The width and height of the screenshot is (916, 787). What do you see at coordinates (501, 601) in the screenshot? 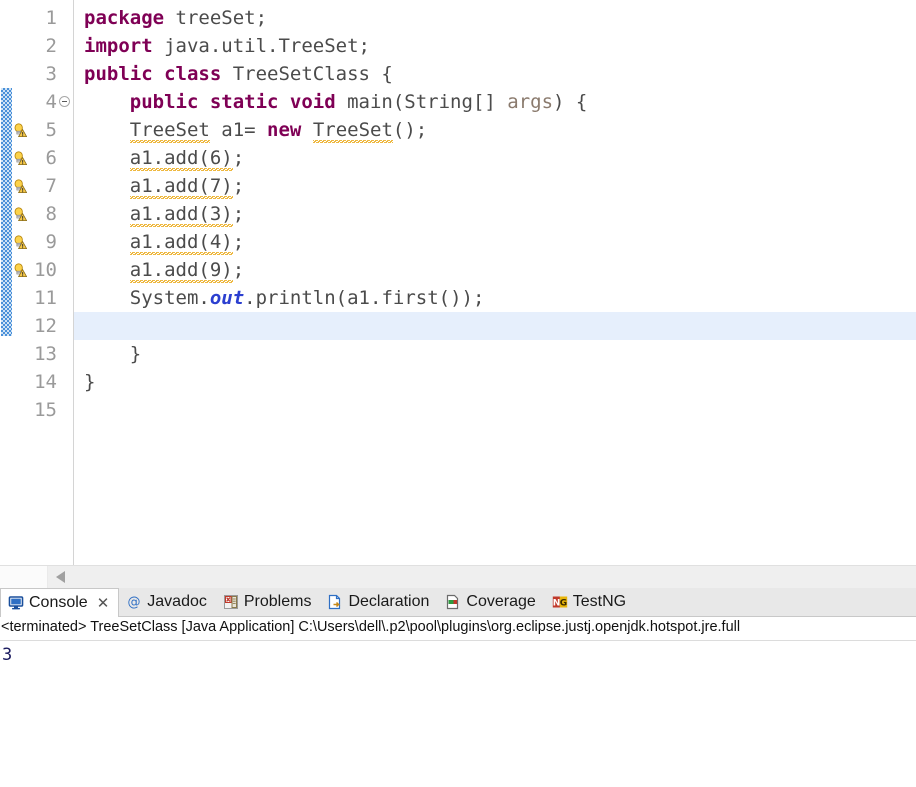
I see `tab-label: Coverage` at bounding box center [501, 601].